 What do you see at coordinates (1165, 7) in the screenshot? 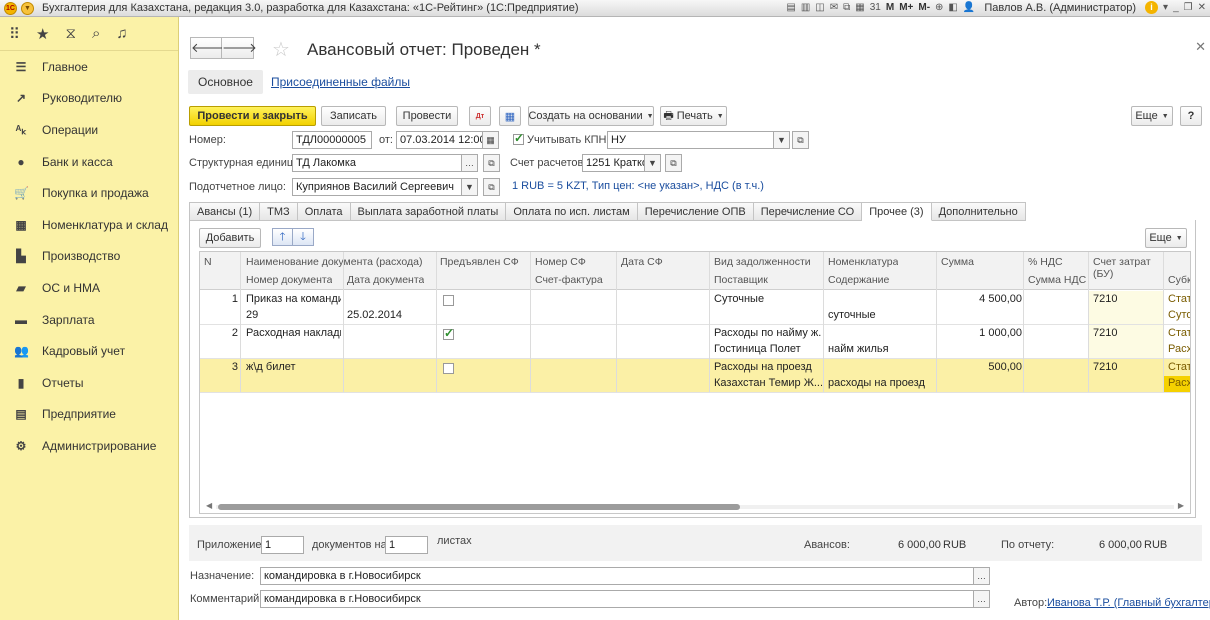
I see `chevron-down-icon: ▾` at bounding box center [1165, 7].